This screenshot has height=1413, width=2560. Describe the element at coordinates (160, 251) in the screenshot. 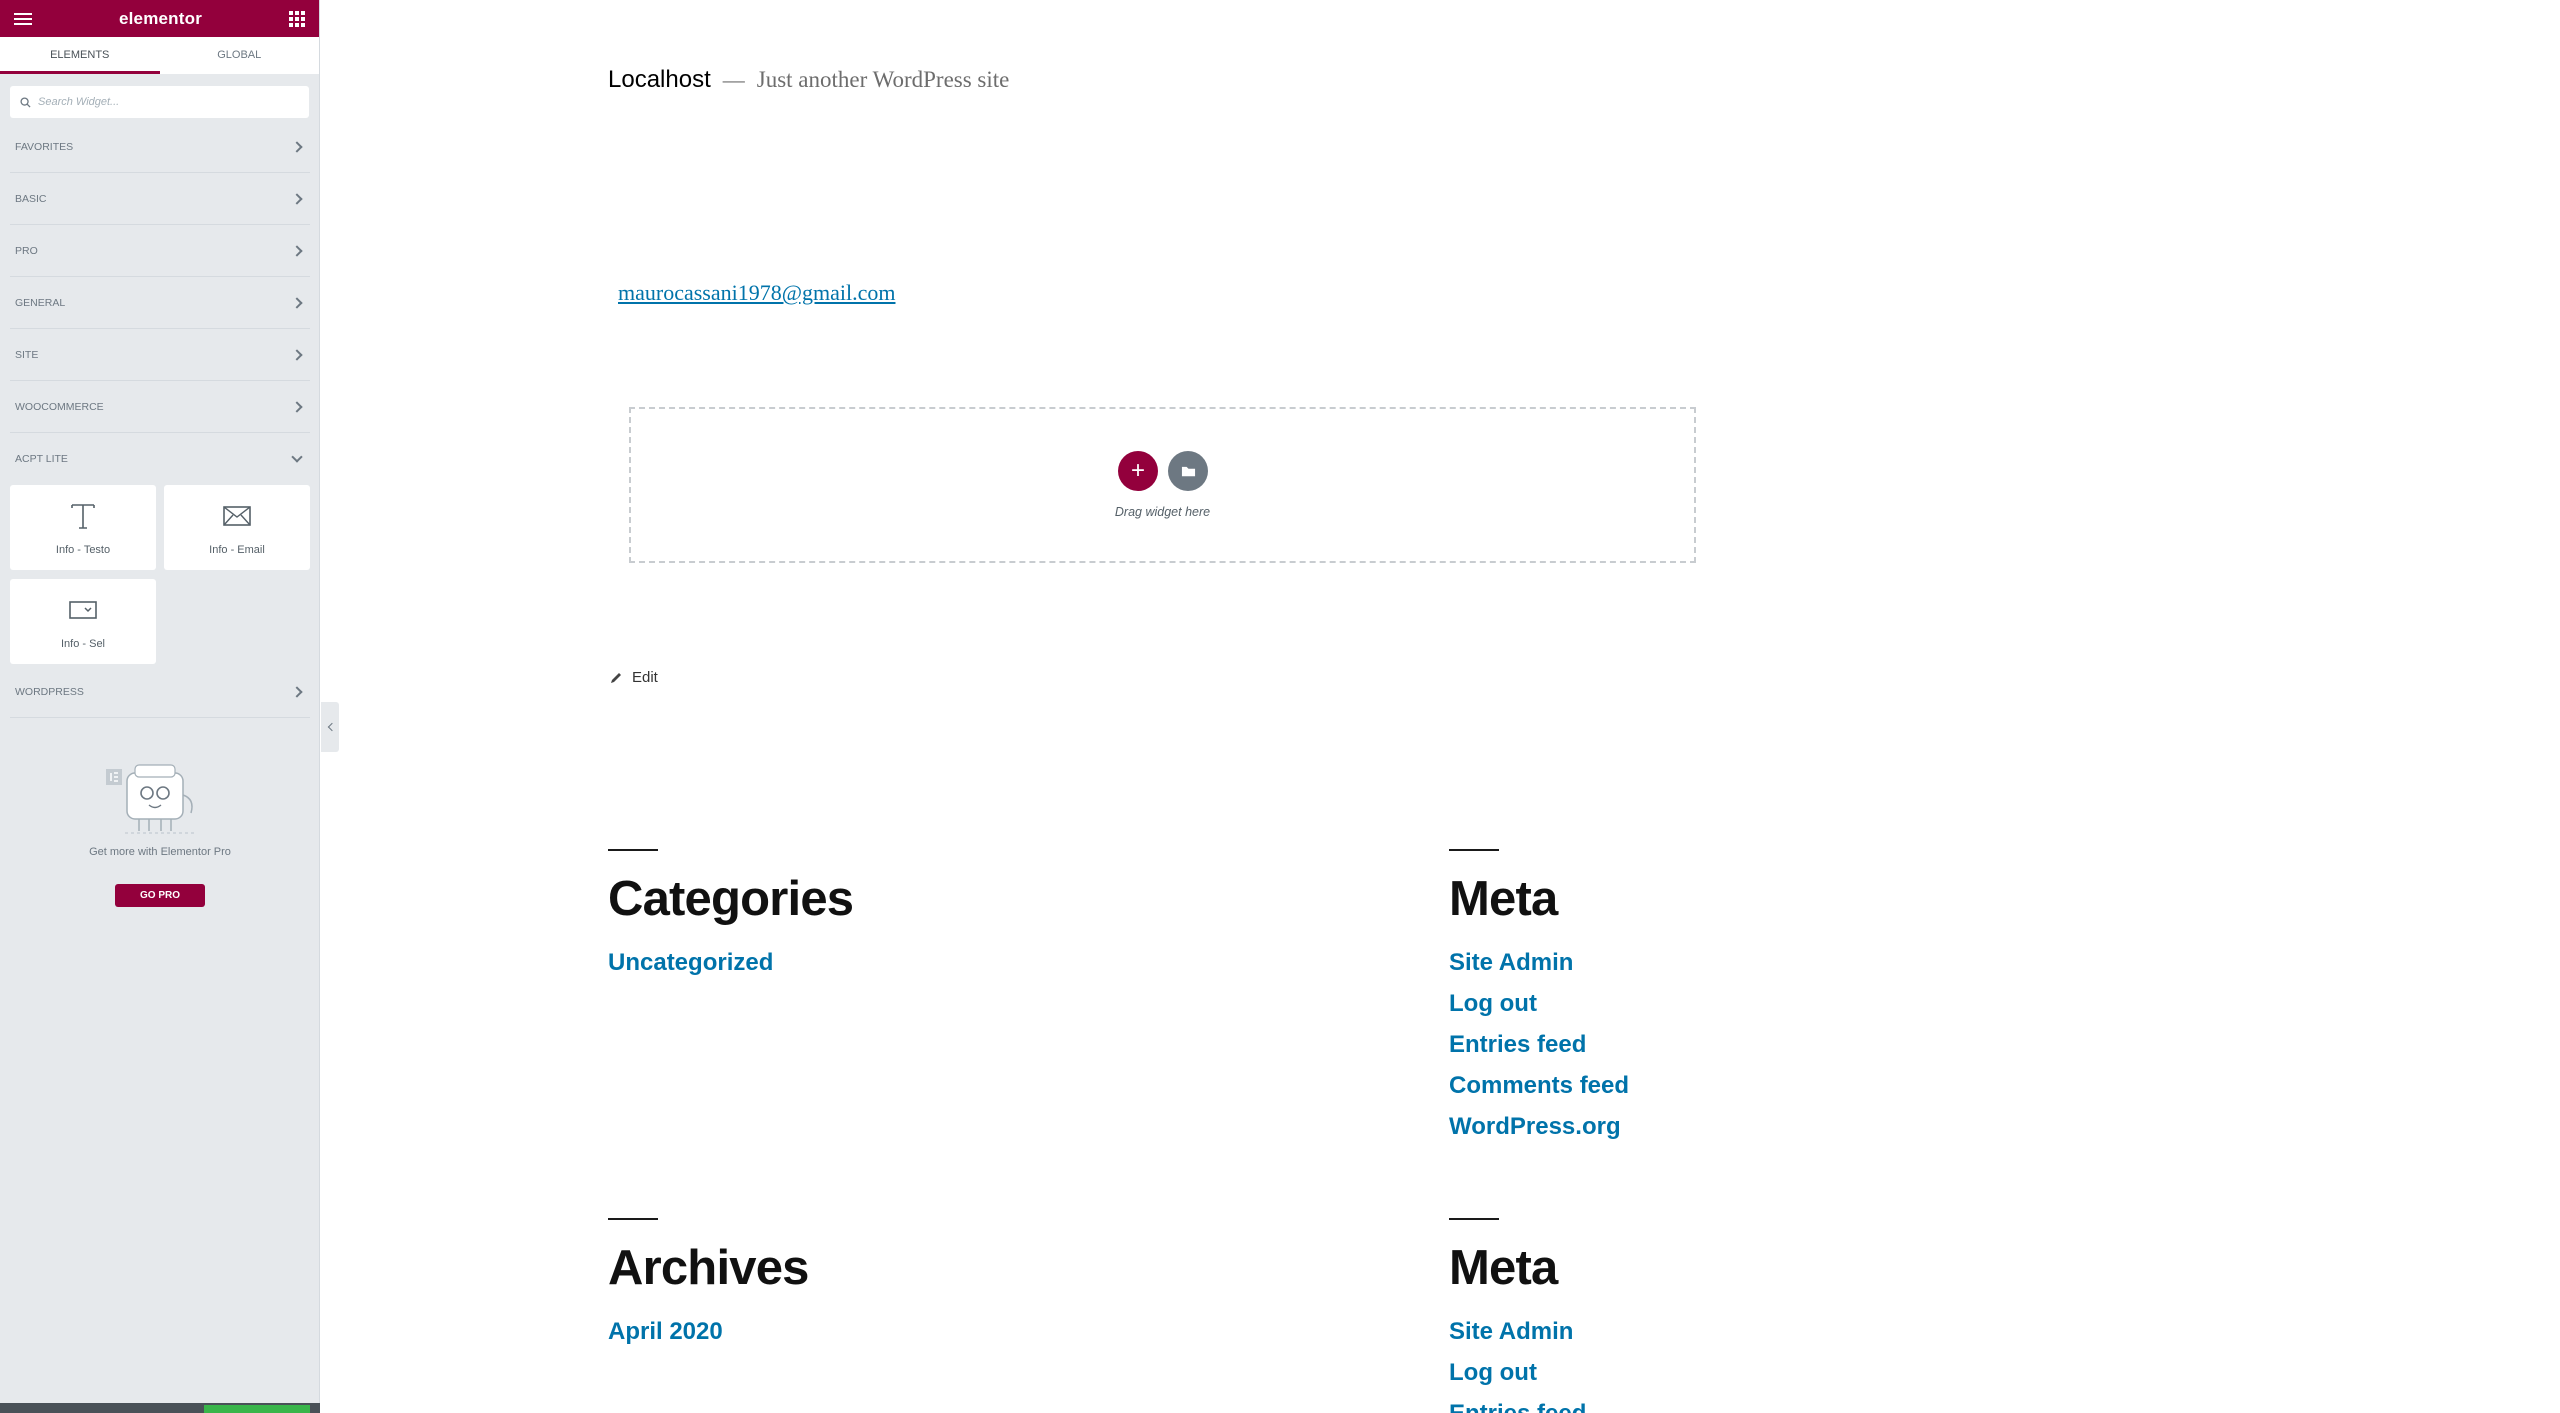

I see `category-pro: PRO` at that location.